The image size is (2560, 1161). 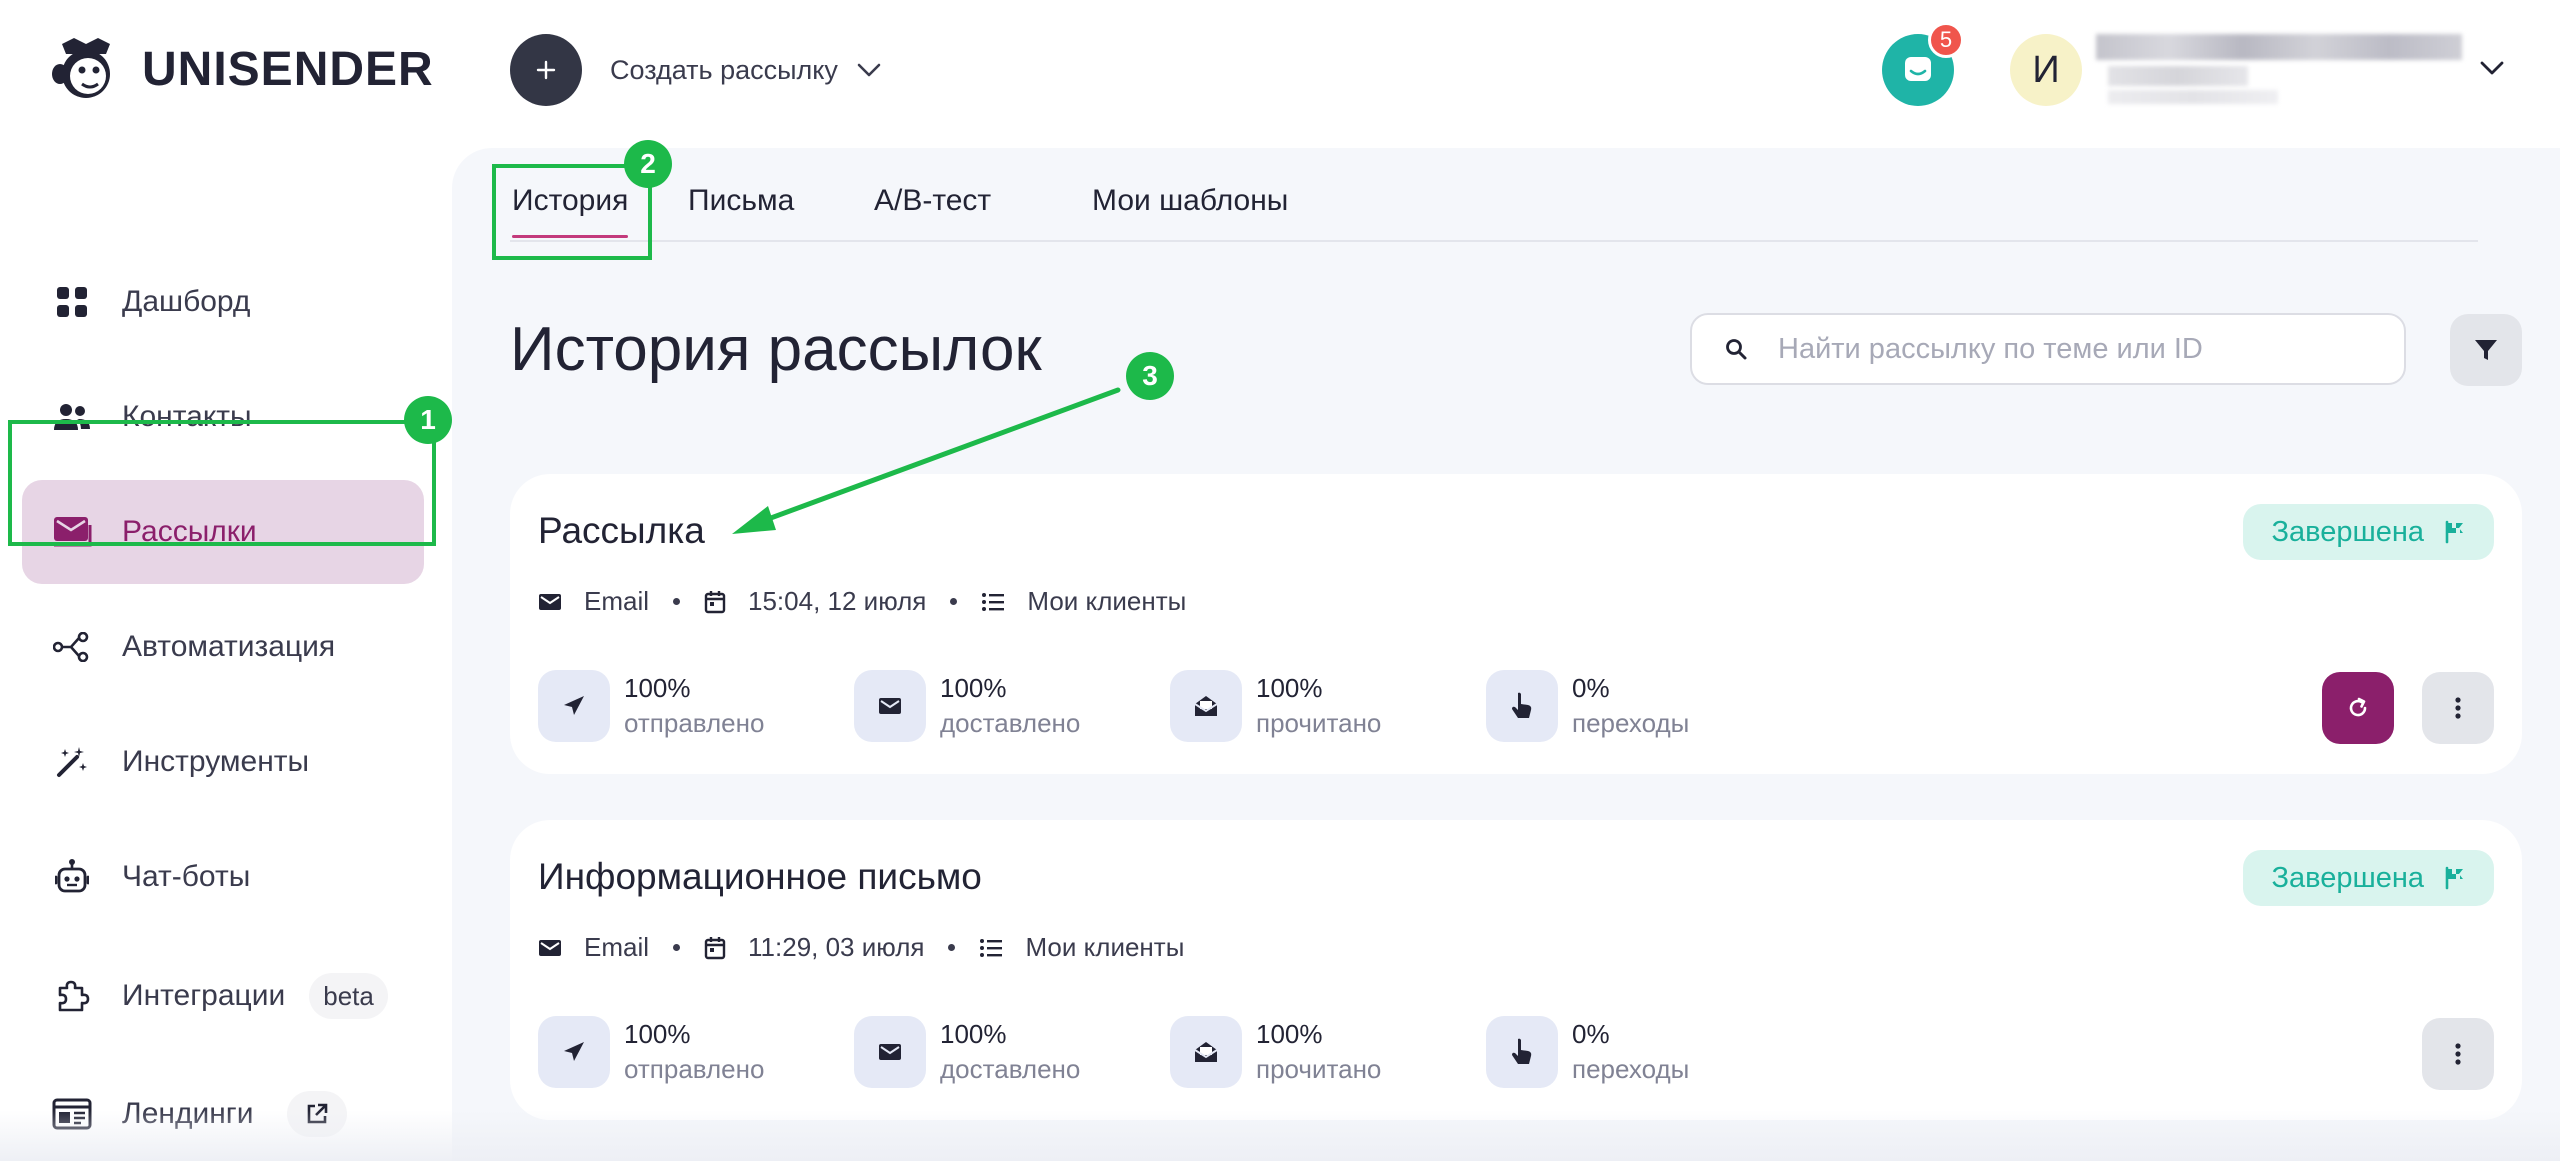 I want to click on external-link-icon, so click(x=317, y=1114).